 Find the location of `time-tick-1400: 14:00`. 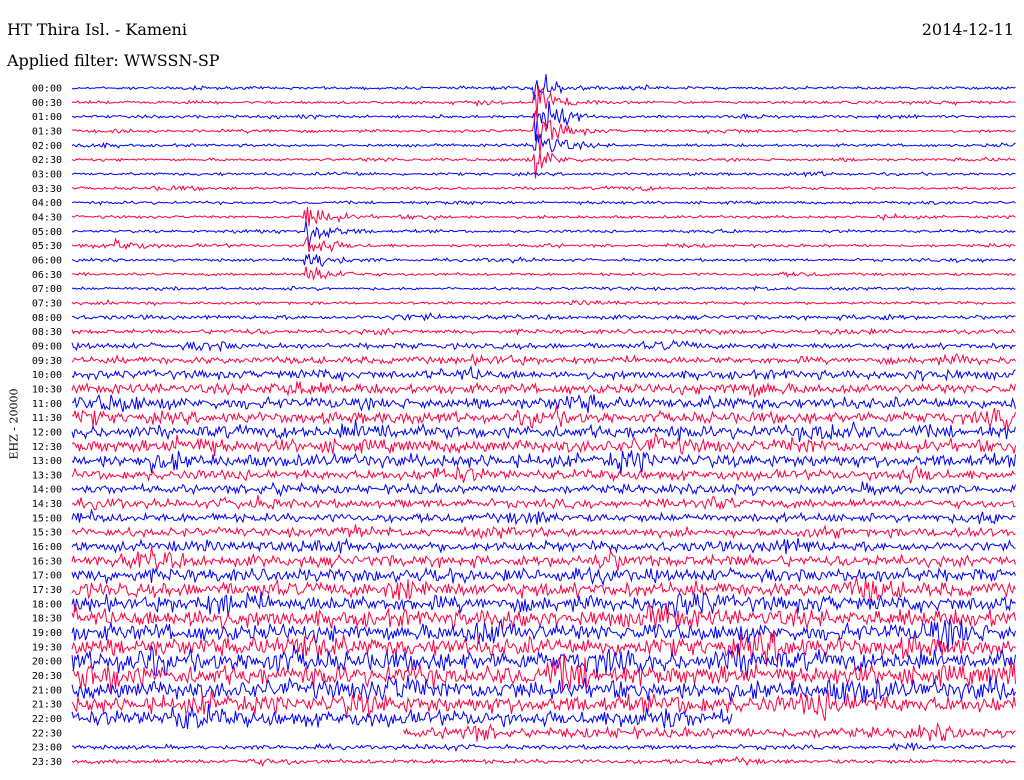

time-tick-1400: 14:00 is located at coordinates (47, 490).